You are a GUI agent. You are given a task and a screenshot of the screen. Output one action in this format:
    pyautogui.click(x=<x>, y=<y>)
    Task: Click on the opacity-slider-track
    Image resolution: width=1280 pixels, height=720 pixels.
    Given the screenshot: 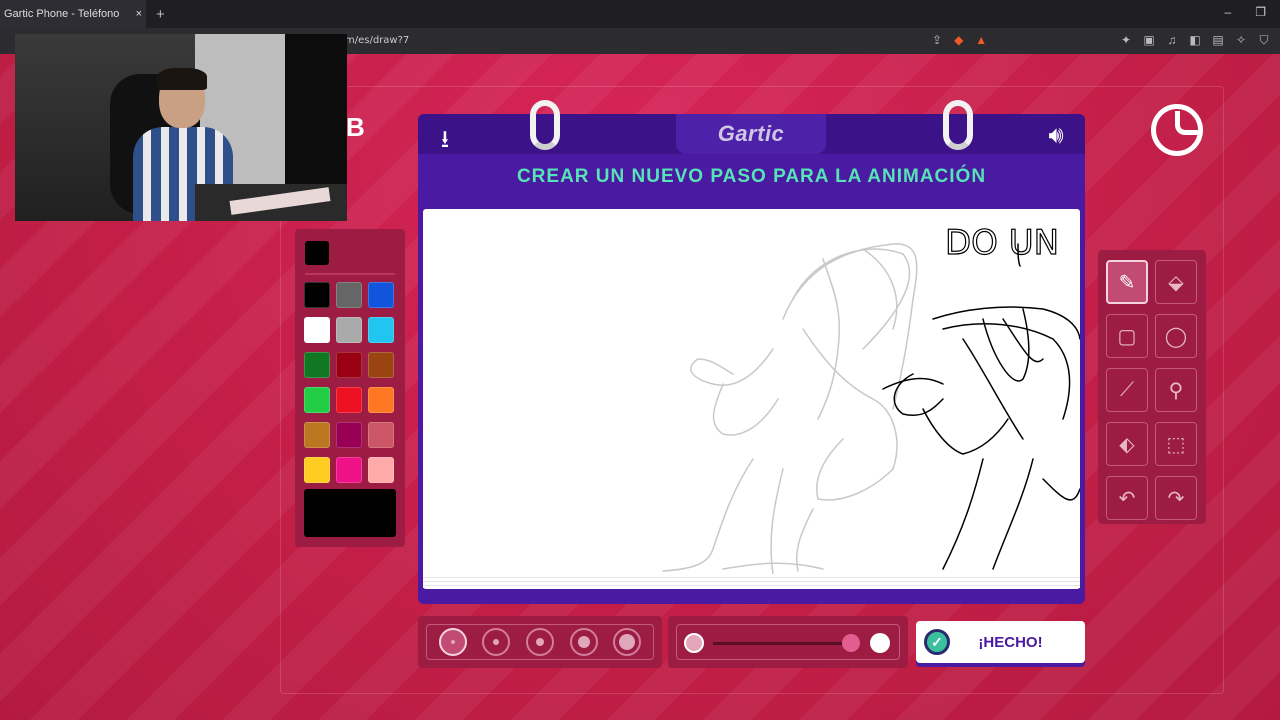 What is the action you would take?
    pyautogui.click(x=783, y=643)
    